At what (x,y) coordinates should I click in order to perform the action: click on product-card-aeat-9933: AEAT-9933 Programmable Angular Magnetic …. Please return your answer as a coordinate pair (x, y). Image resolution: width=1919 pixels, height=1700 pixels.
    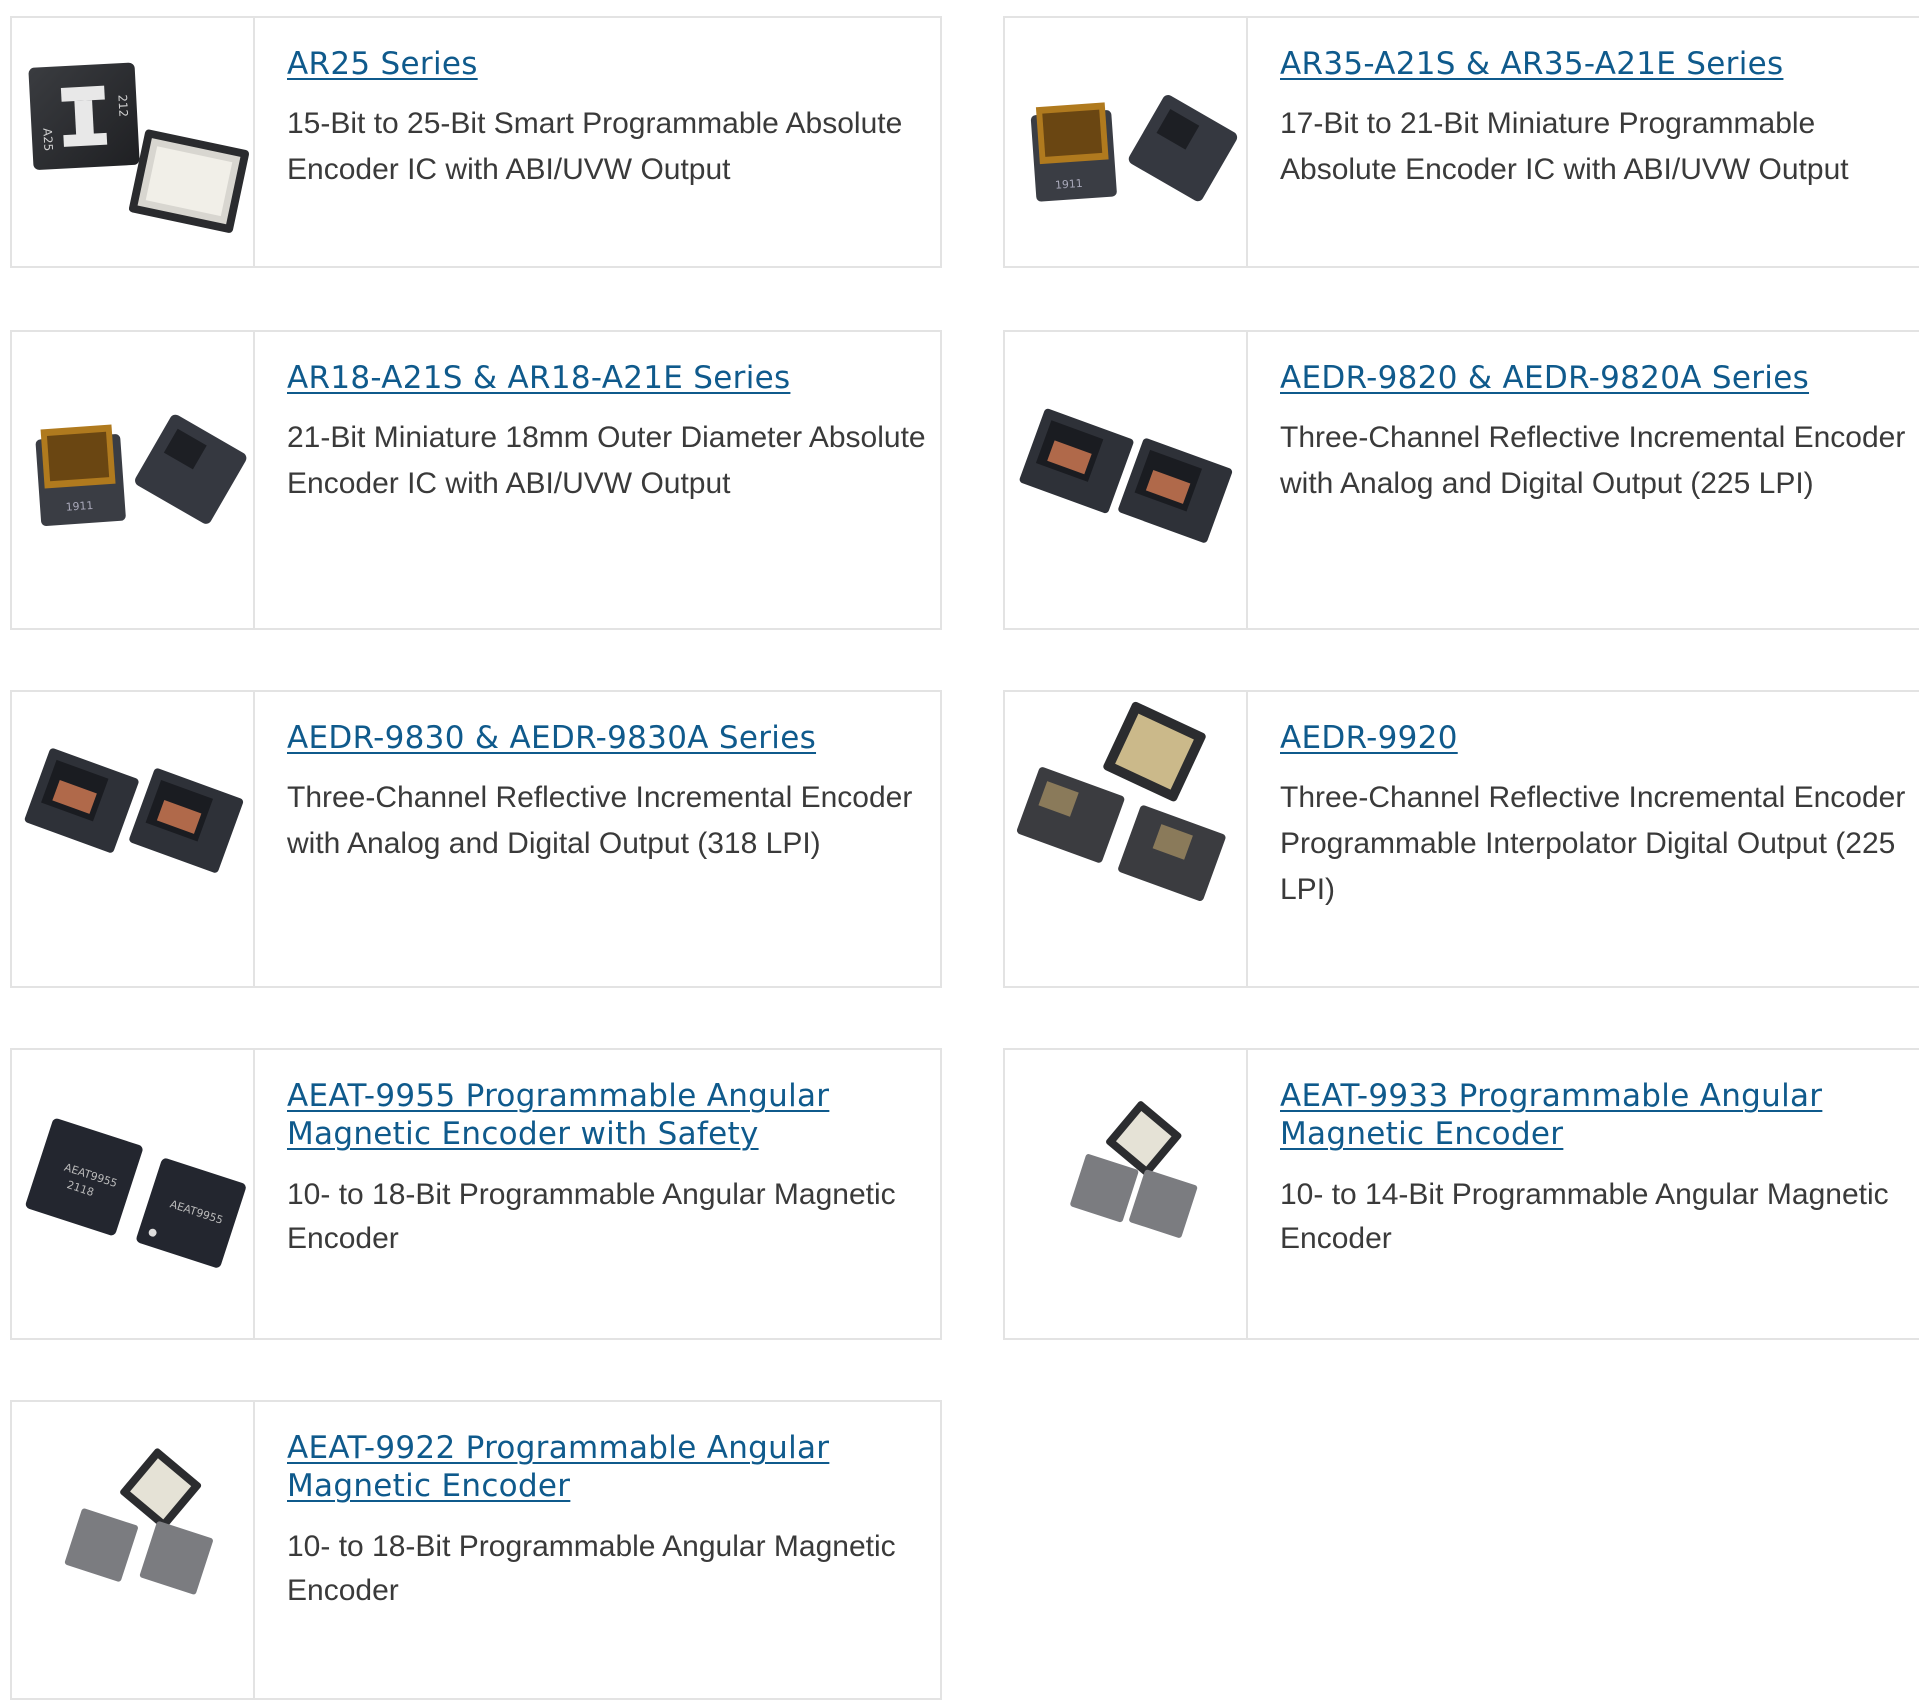
    Looking at the image, I should click on (1461, 1194).